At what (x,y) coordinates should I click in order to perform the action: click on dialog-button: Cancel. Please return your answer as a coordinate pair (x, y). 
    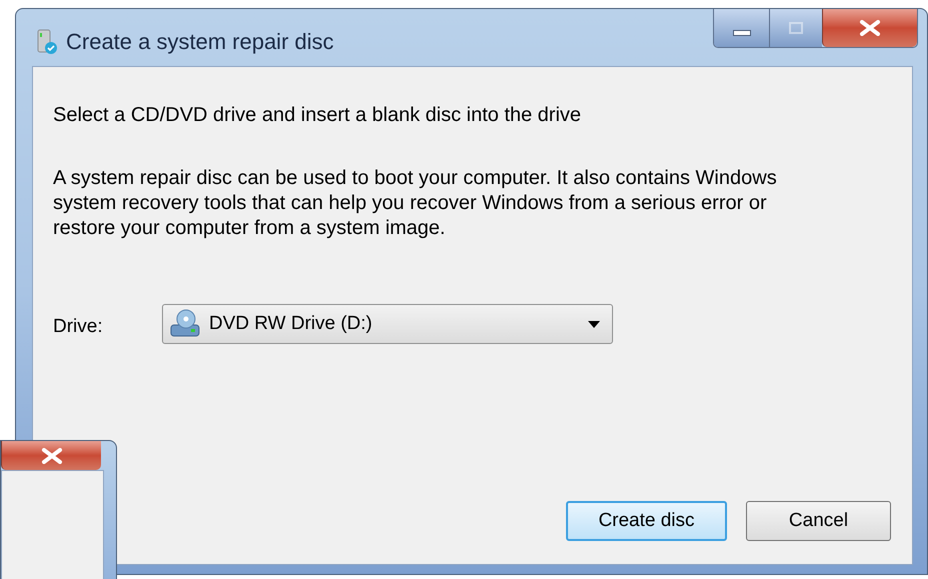
    Looking at the image, I should click on (818, 521).